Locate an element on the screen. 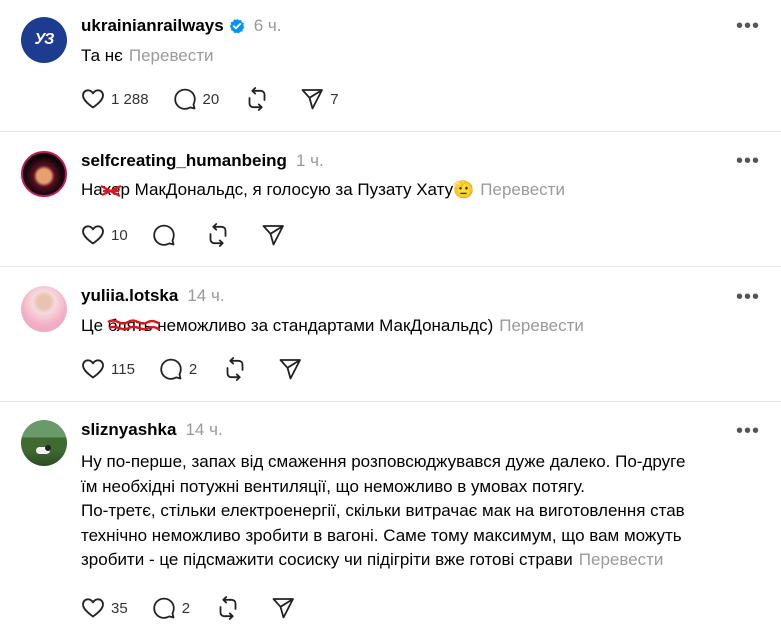  avatar-dog-head-shape is located at coordinates (48, 448).